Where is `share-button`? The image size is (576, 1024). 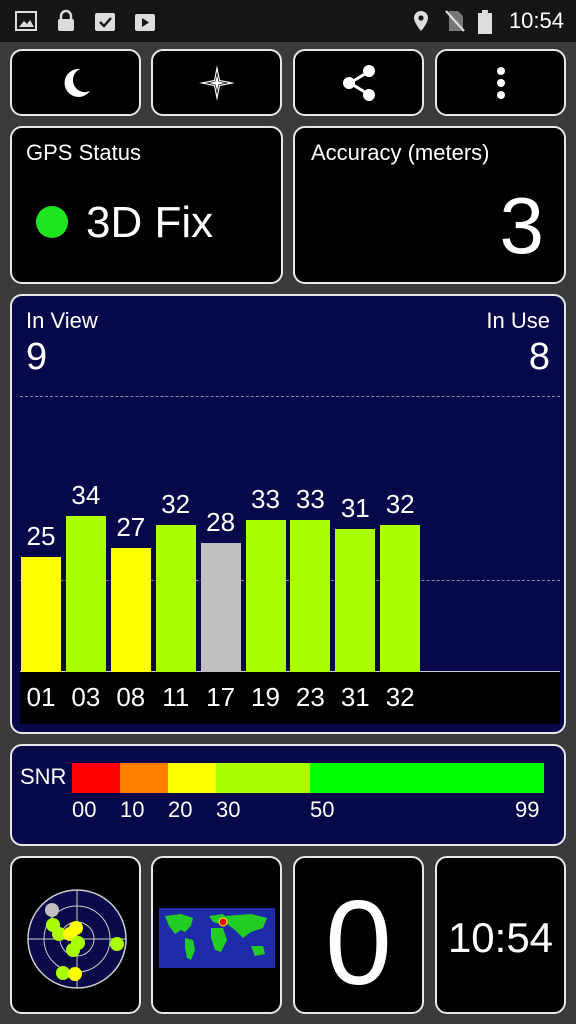 share-button is located at coordinates (358, 82).